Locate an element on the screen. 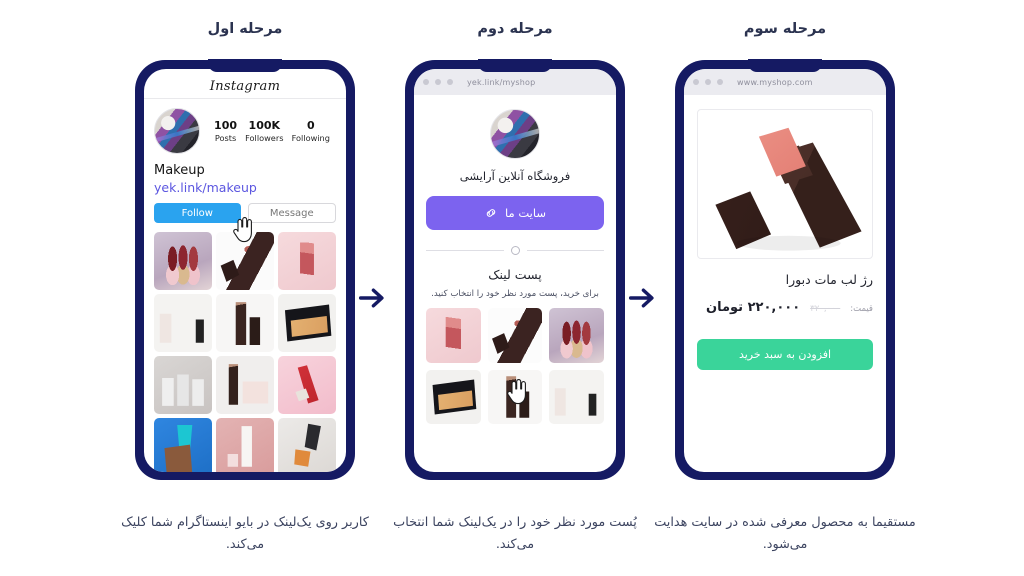 This screenshot has width=1024, height=576. price-label: قیمت: is located at coordinates (861, 309).